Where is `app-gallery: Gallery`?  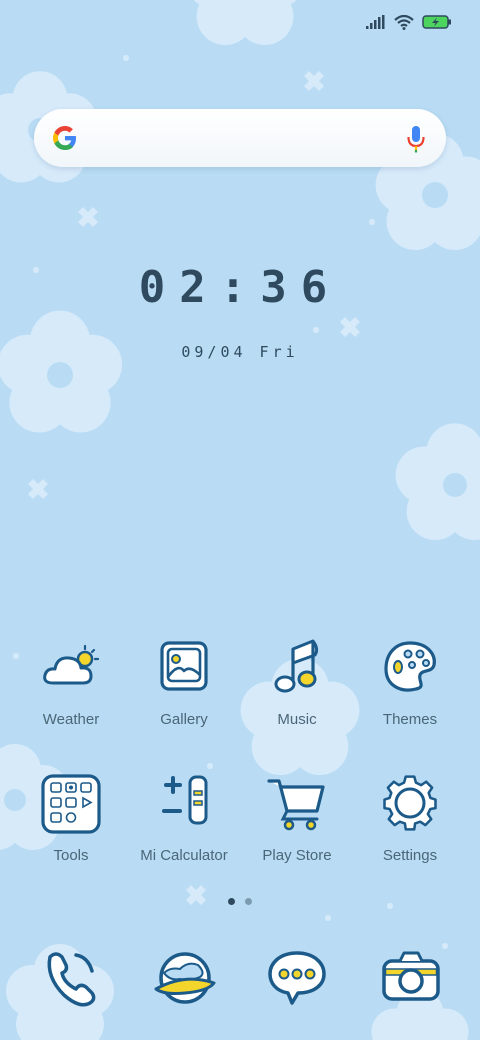 app-gallery: Gallery is located at coordinates (184, 682).